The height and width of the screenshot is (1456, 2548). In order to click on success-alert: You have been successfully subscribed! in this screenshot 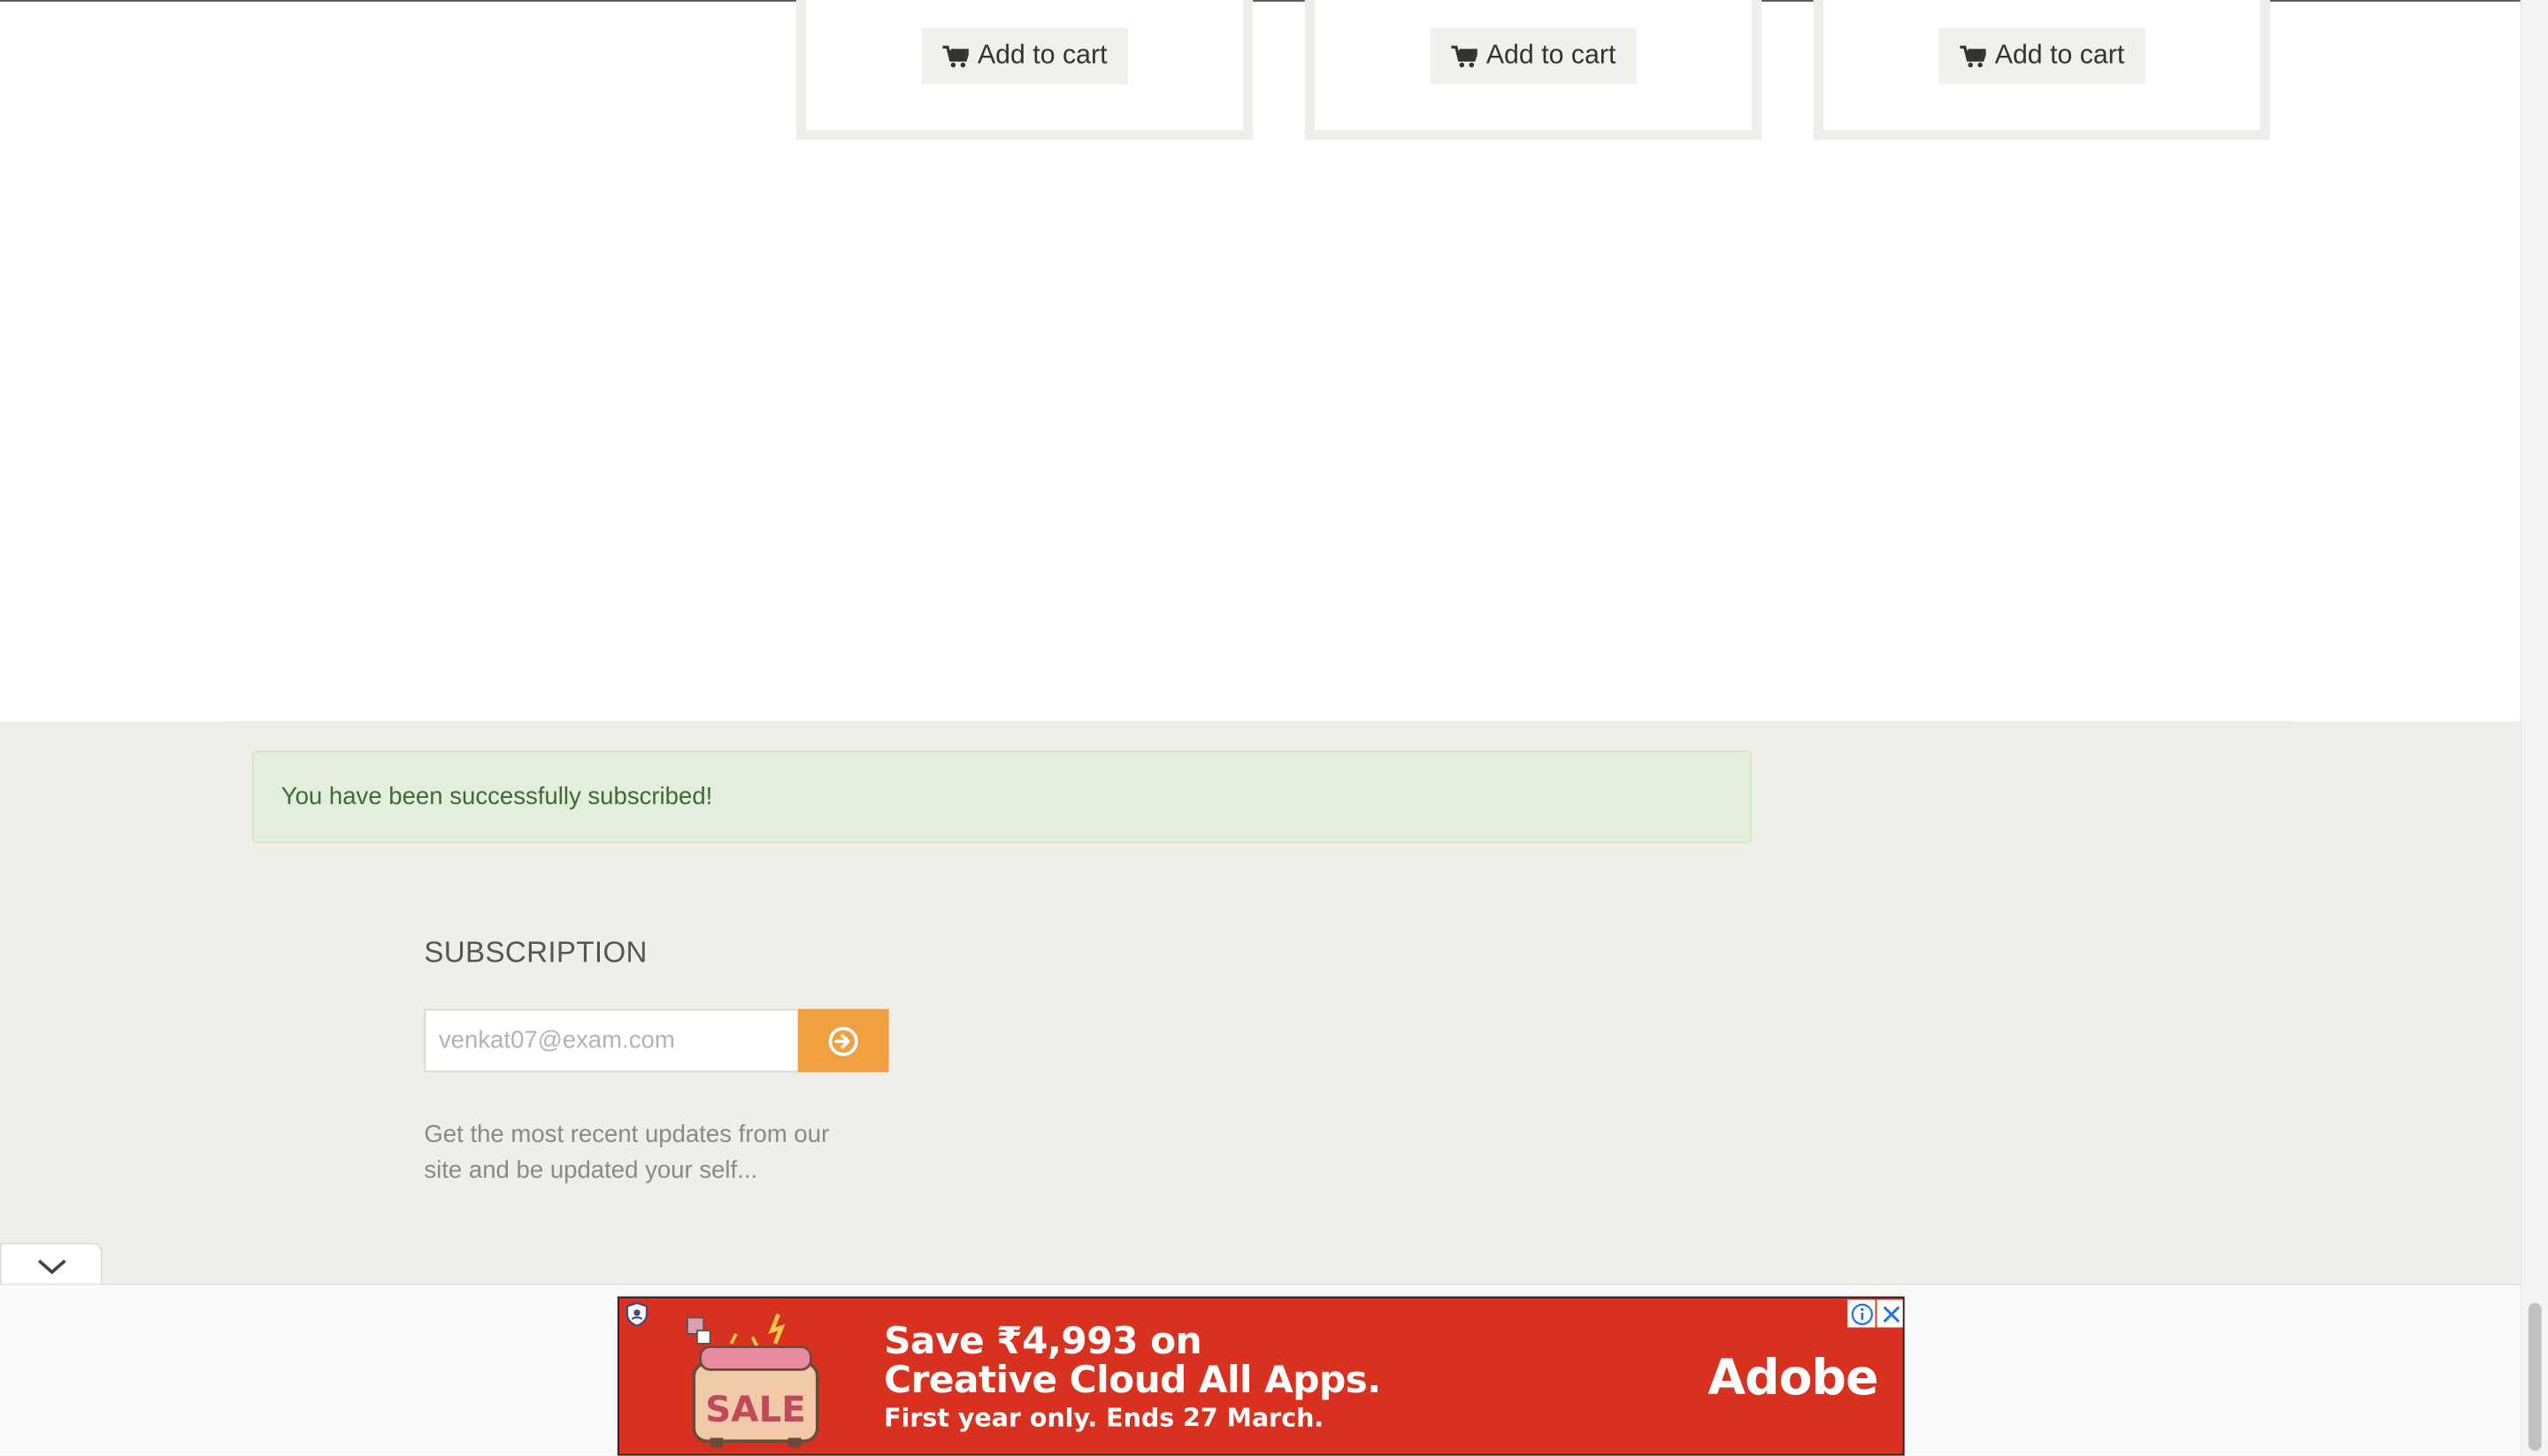, I will do `click(1002, 797)`.